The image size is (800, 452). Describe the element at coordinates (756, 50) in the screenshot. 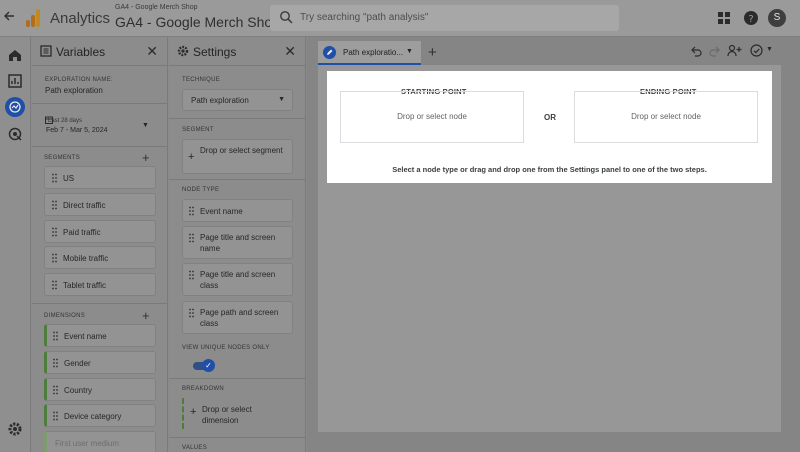

I see `check-status-icon` at that location.